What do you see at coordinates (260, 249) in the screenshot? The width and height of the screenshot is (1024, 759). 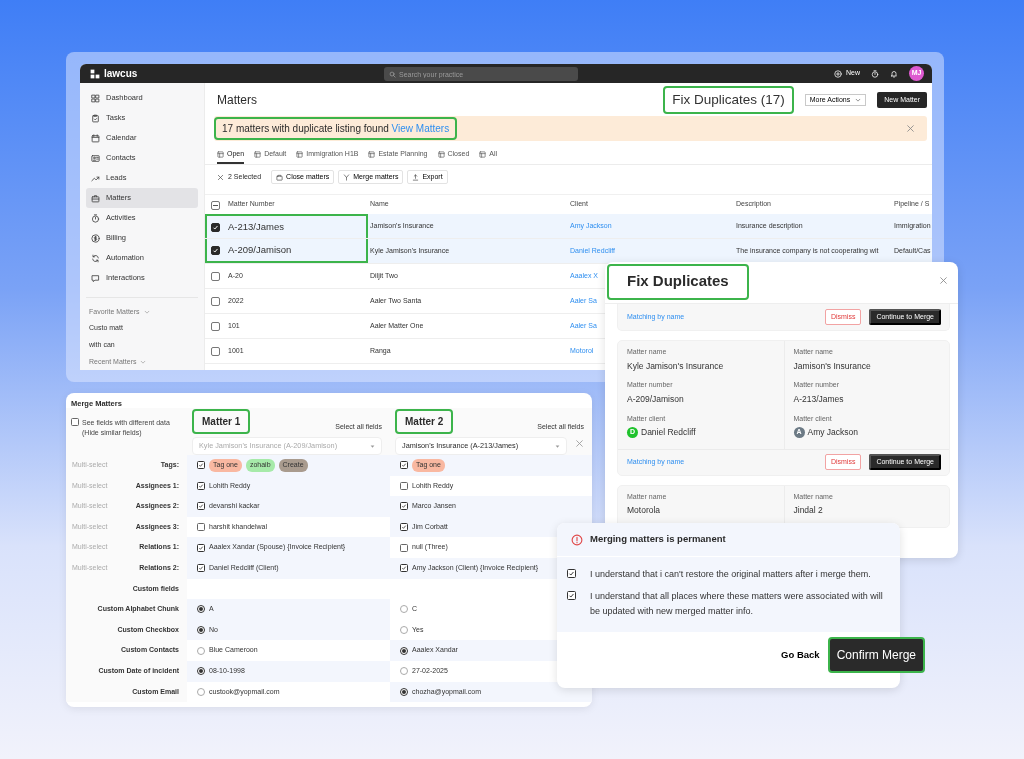 I see `table-cell: A-209/Jamison` at bounding box center [260, 249].